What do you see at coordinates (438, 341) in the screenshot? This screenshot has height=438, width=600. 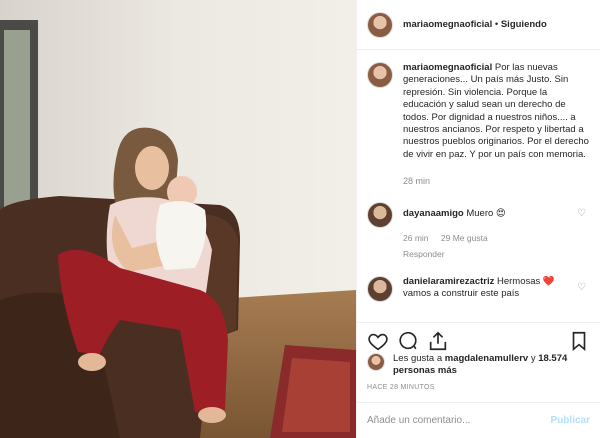 I see `share-icon` at bounding box center [438, 341].